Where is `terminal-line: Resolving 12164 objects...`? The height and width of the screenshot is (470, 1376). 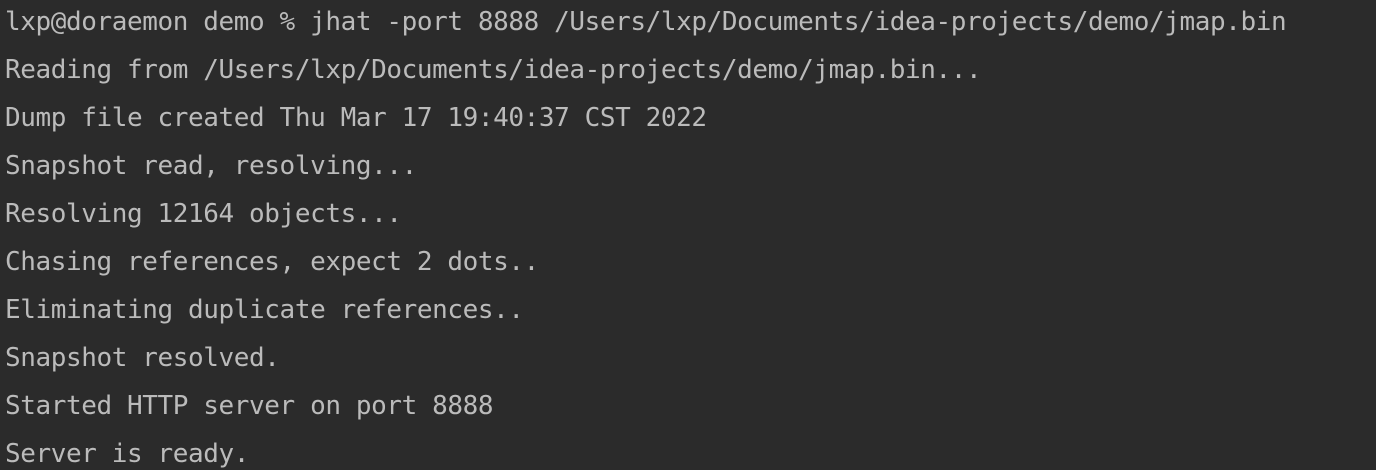 terminal-line: Resolving 12164 objects... is located at coordinates (203, 214).